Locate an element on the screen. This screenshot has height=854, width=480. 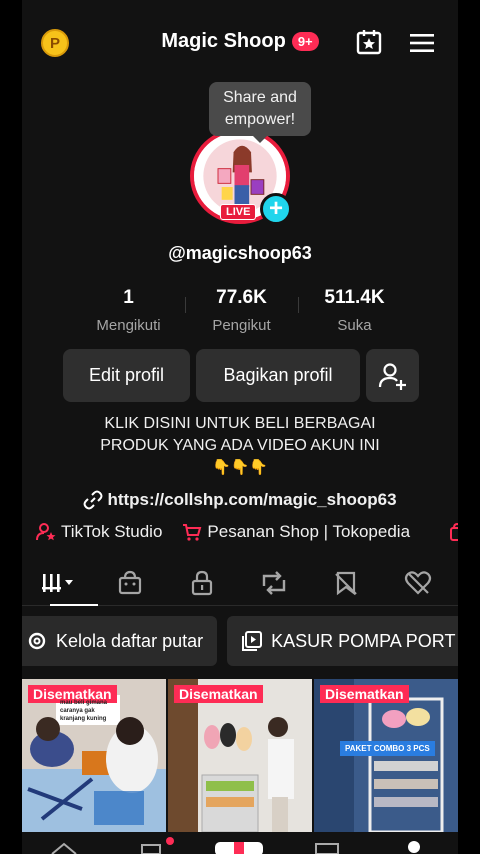
tool-label: TikTok Studio is located at coordinates (112, 531).